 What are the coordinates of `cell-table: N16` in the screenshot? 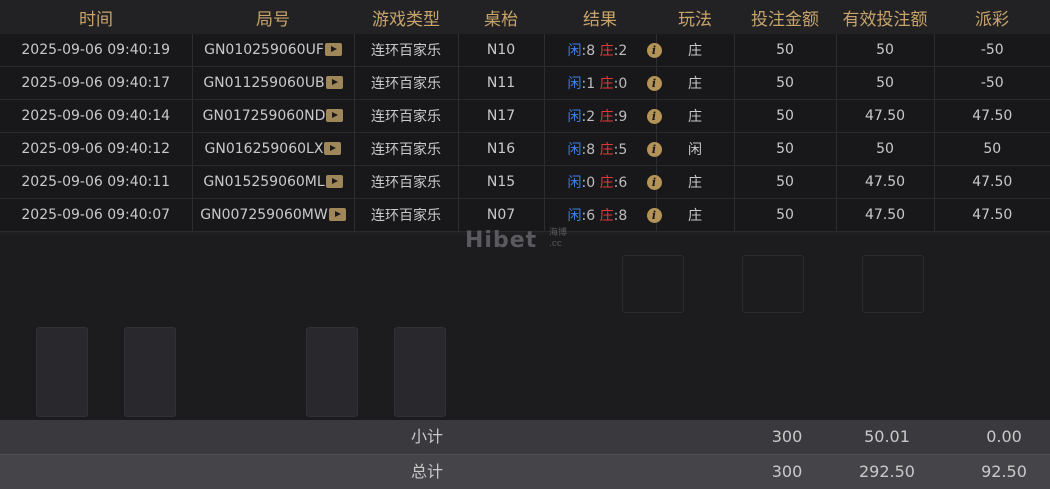 It's located at (501, 149).